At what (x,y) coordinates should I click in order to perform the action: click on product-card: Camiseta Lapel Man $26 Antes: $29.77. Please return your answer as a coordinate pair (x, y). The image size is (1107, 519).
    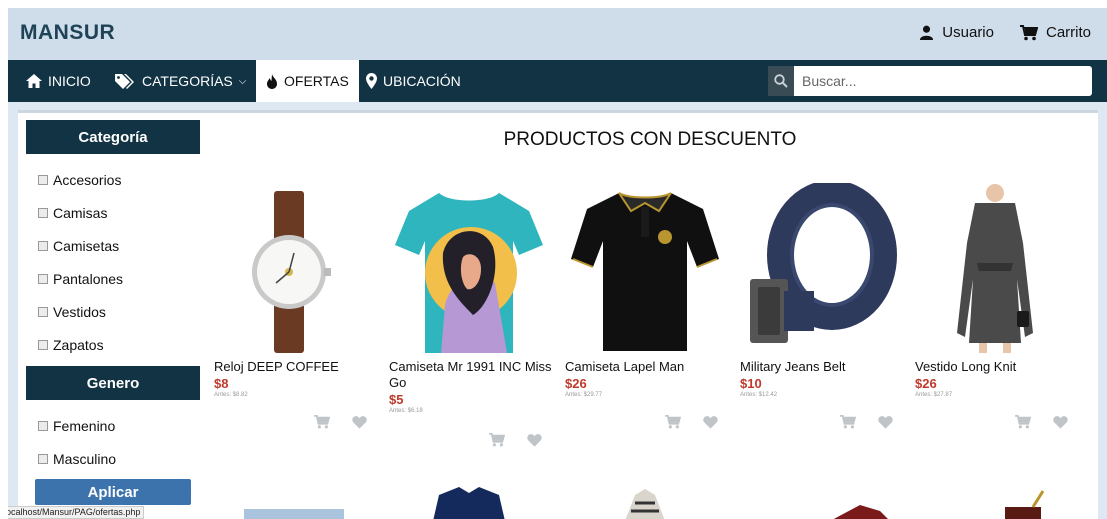
    Looking at the image, I should click on (649, 306).